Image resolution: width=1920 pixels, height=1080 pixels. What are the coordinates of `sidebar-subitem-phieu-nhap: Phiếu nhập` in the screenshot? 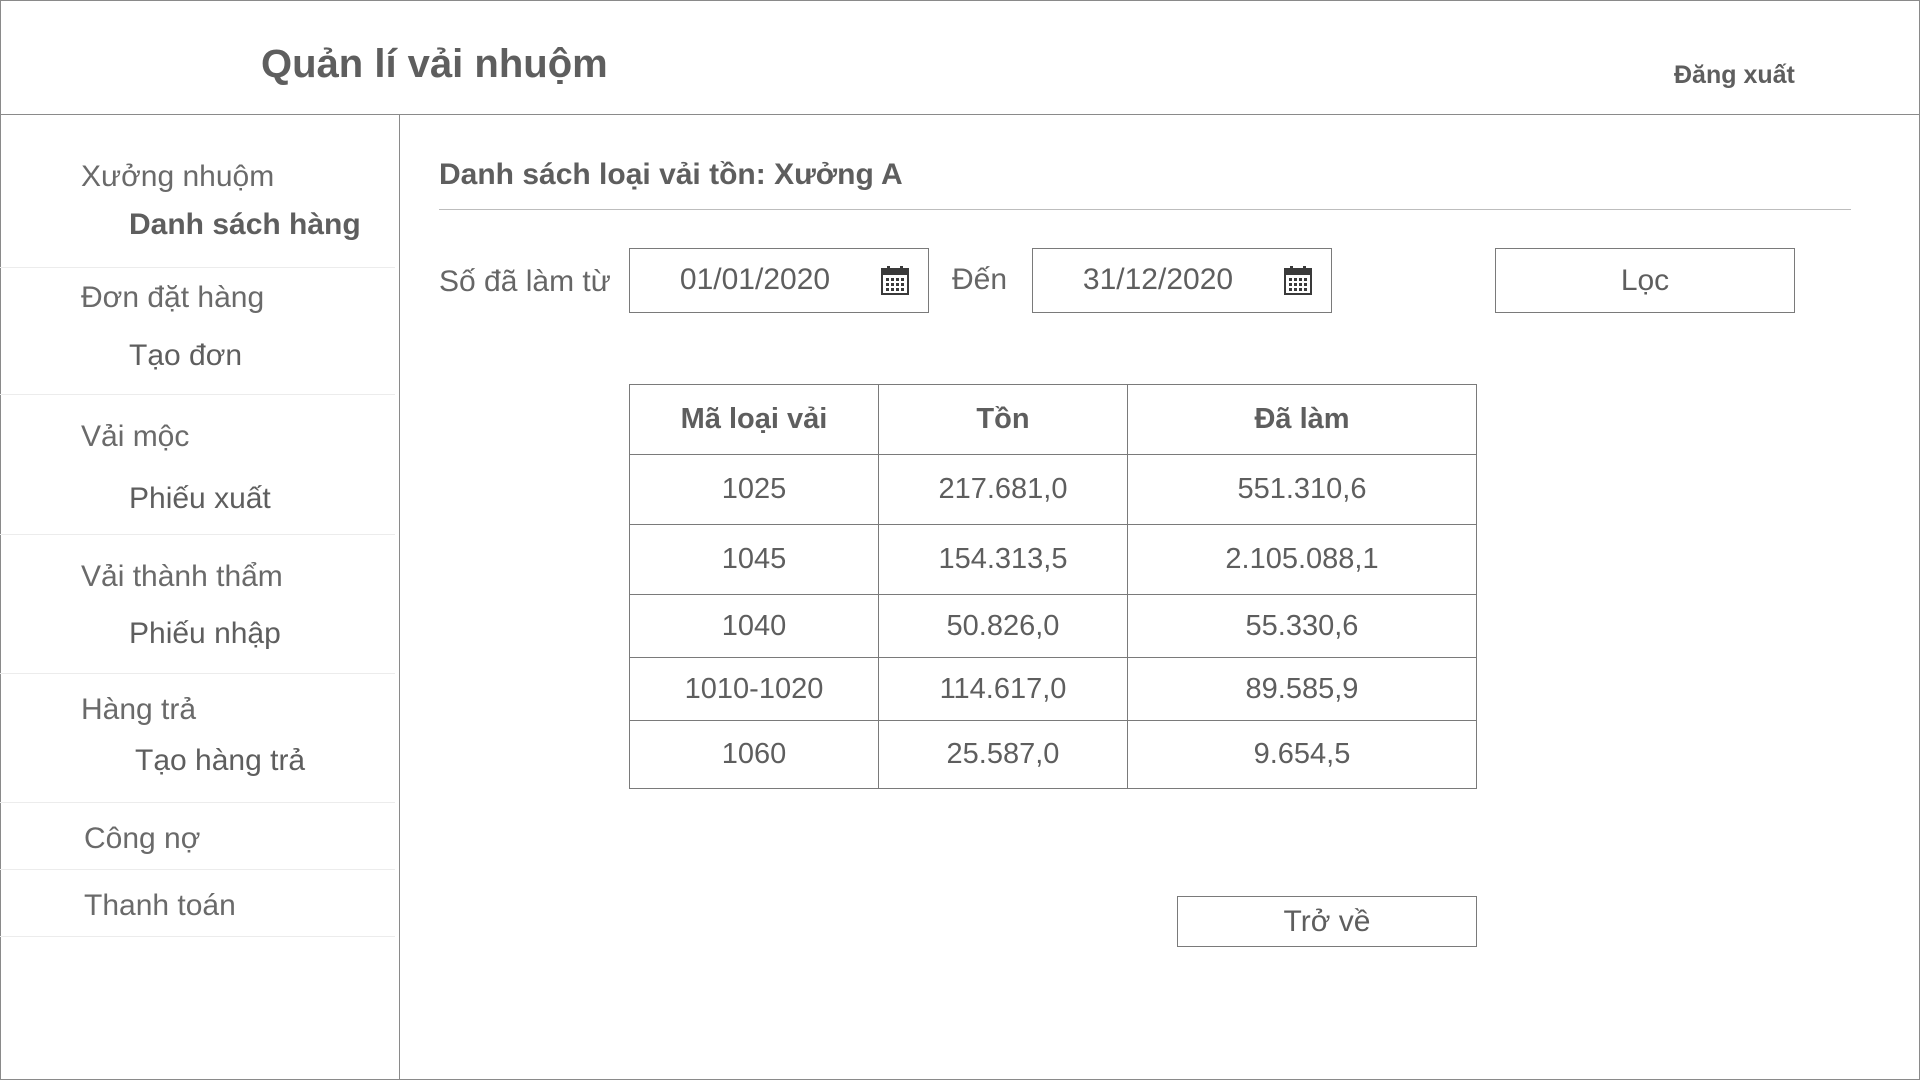 It's located at (205, 634).